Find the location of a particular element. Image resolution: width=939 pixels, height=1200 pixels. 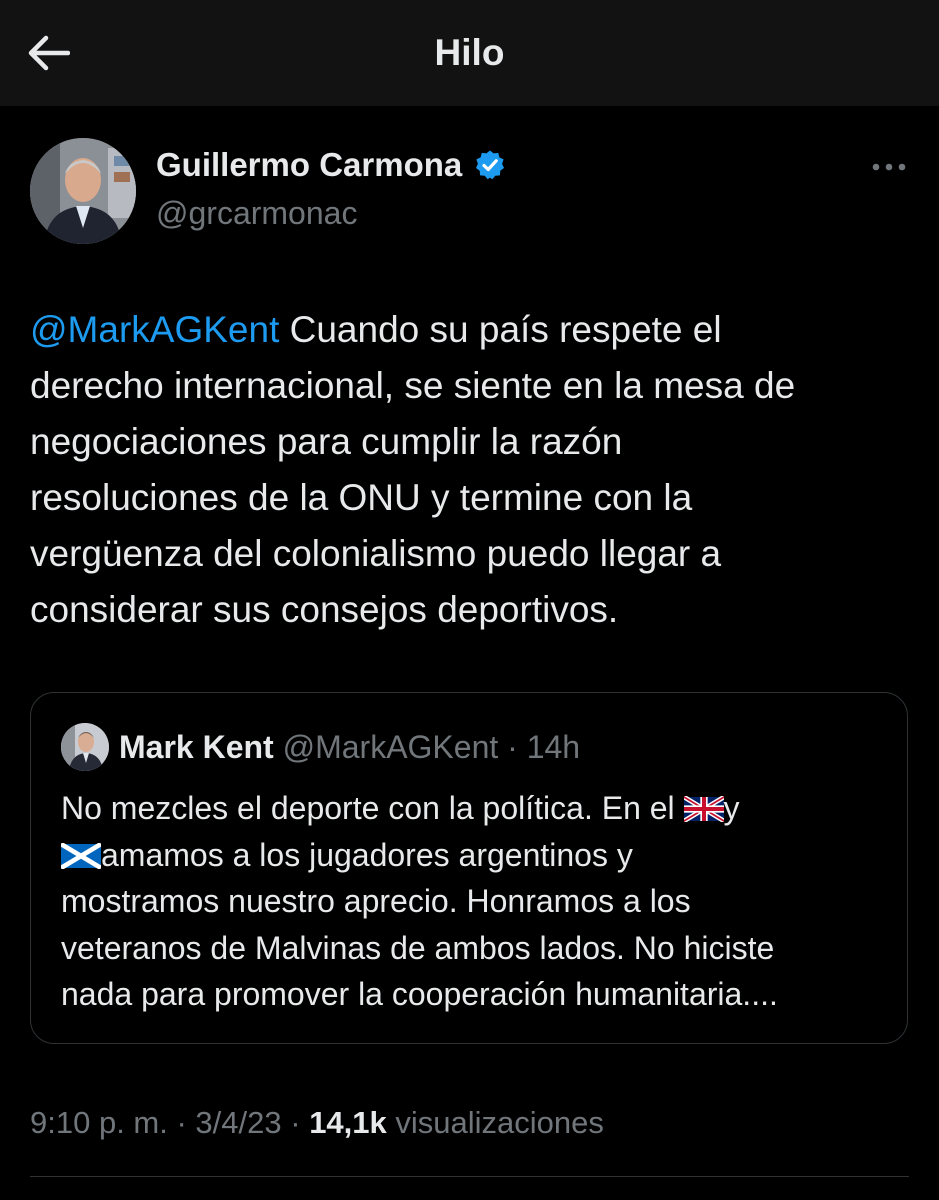

tweet-line: @MarkAGKent Cuando su país respete el is located at coordinates (470, 330).